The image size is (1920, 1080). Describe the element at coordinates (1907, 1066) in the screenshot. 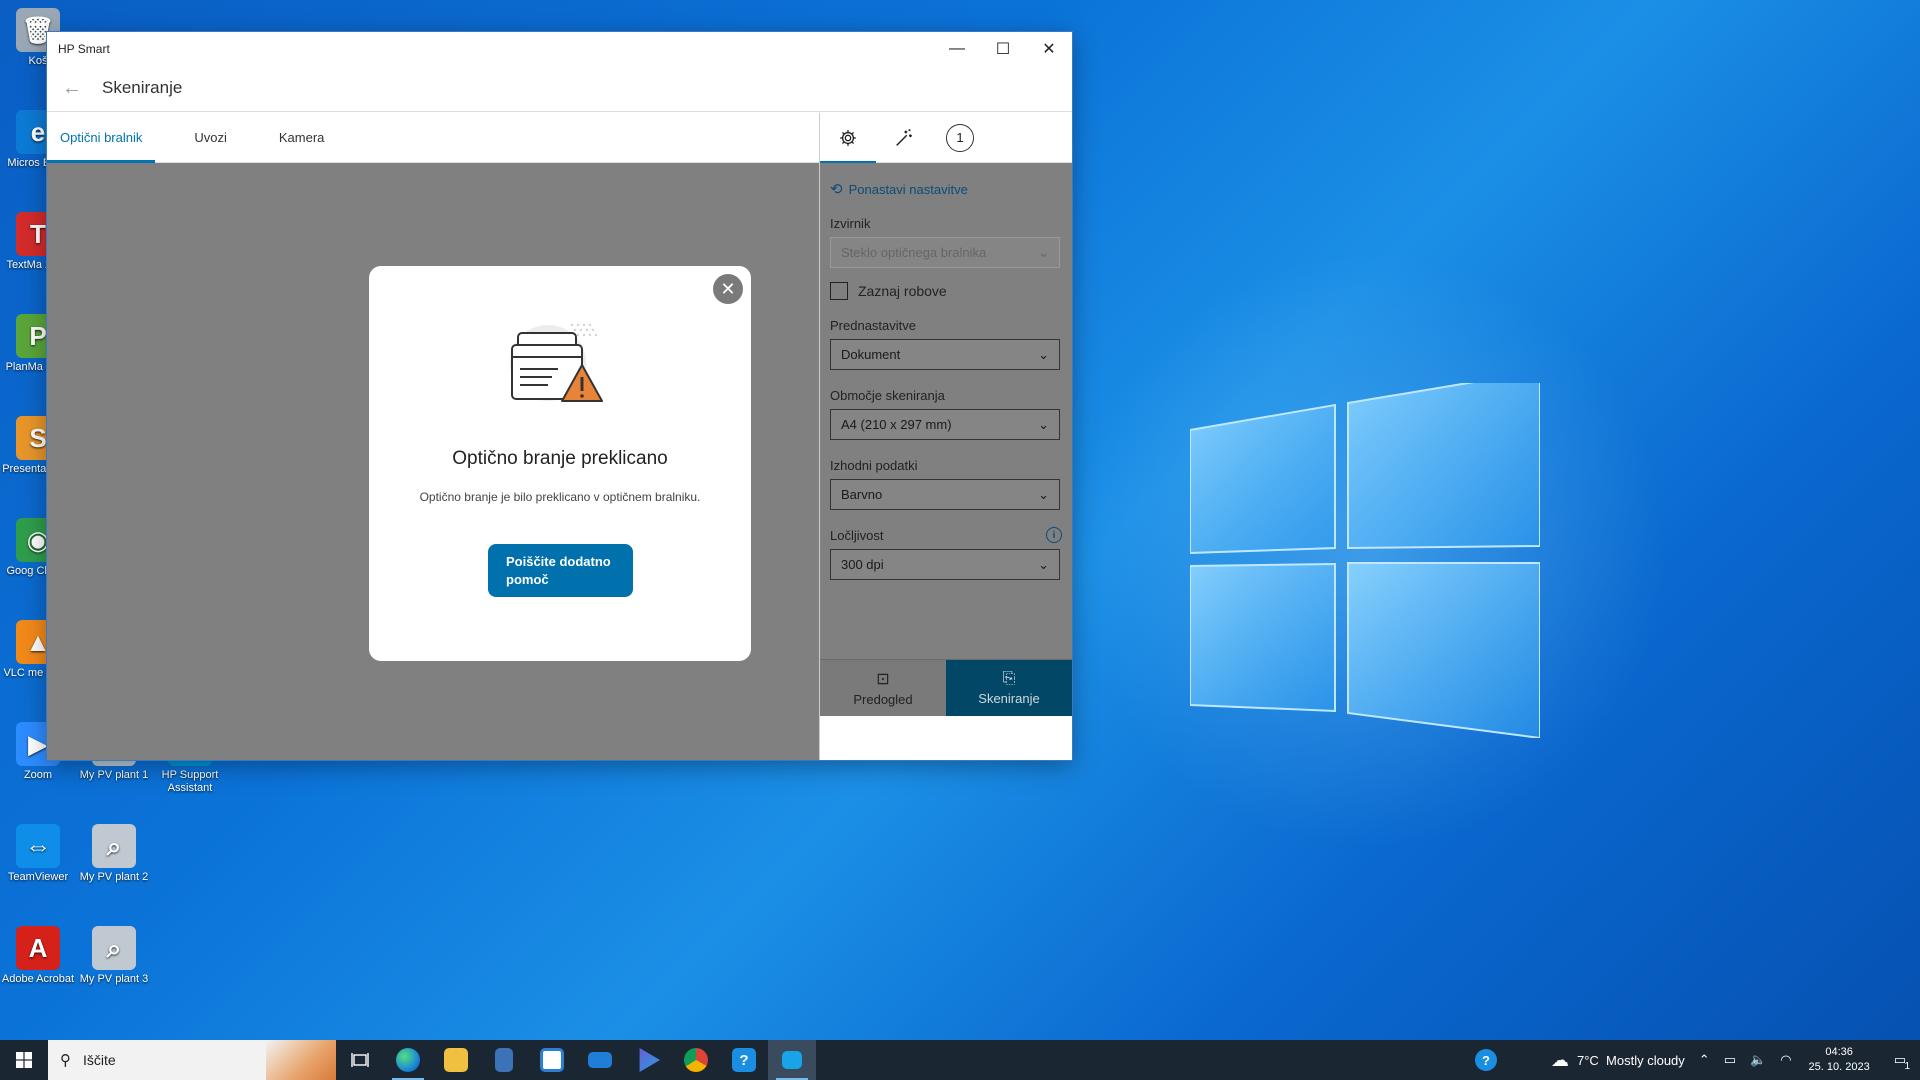

I see `notification-count: 1` at that location.